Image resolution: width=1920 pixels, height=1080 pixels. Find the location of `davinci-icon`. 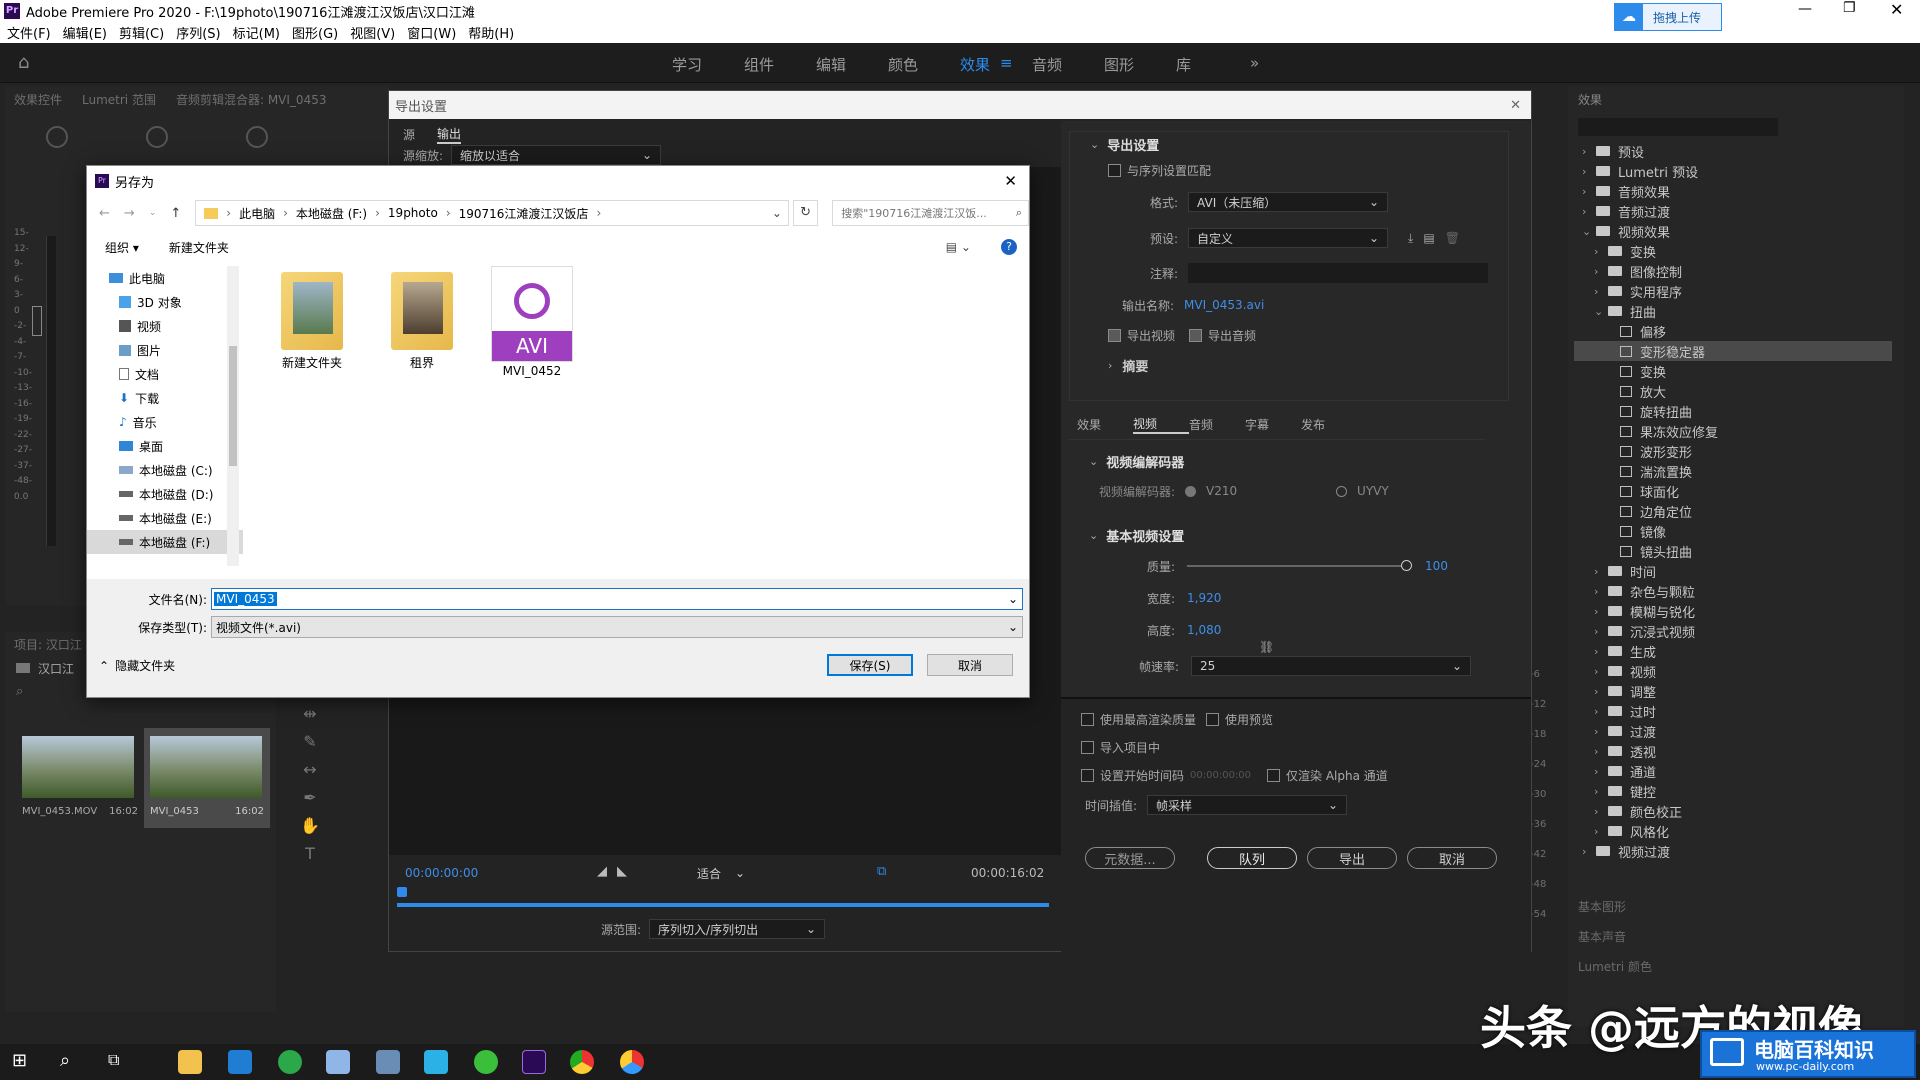

davinci-icon is located at coordinates (632, 1062).